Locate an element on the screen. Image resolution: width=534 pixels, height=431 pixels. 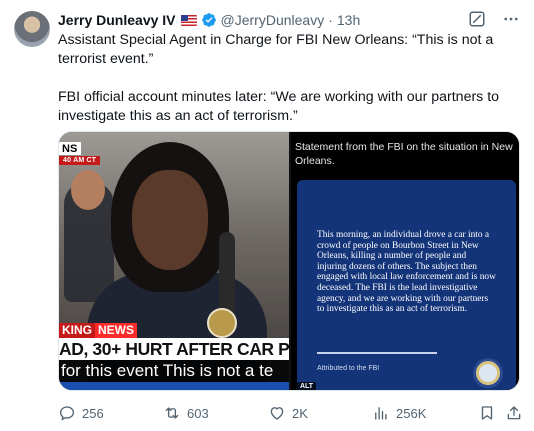
bookmark-button is located at coordinates (487, 413).